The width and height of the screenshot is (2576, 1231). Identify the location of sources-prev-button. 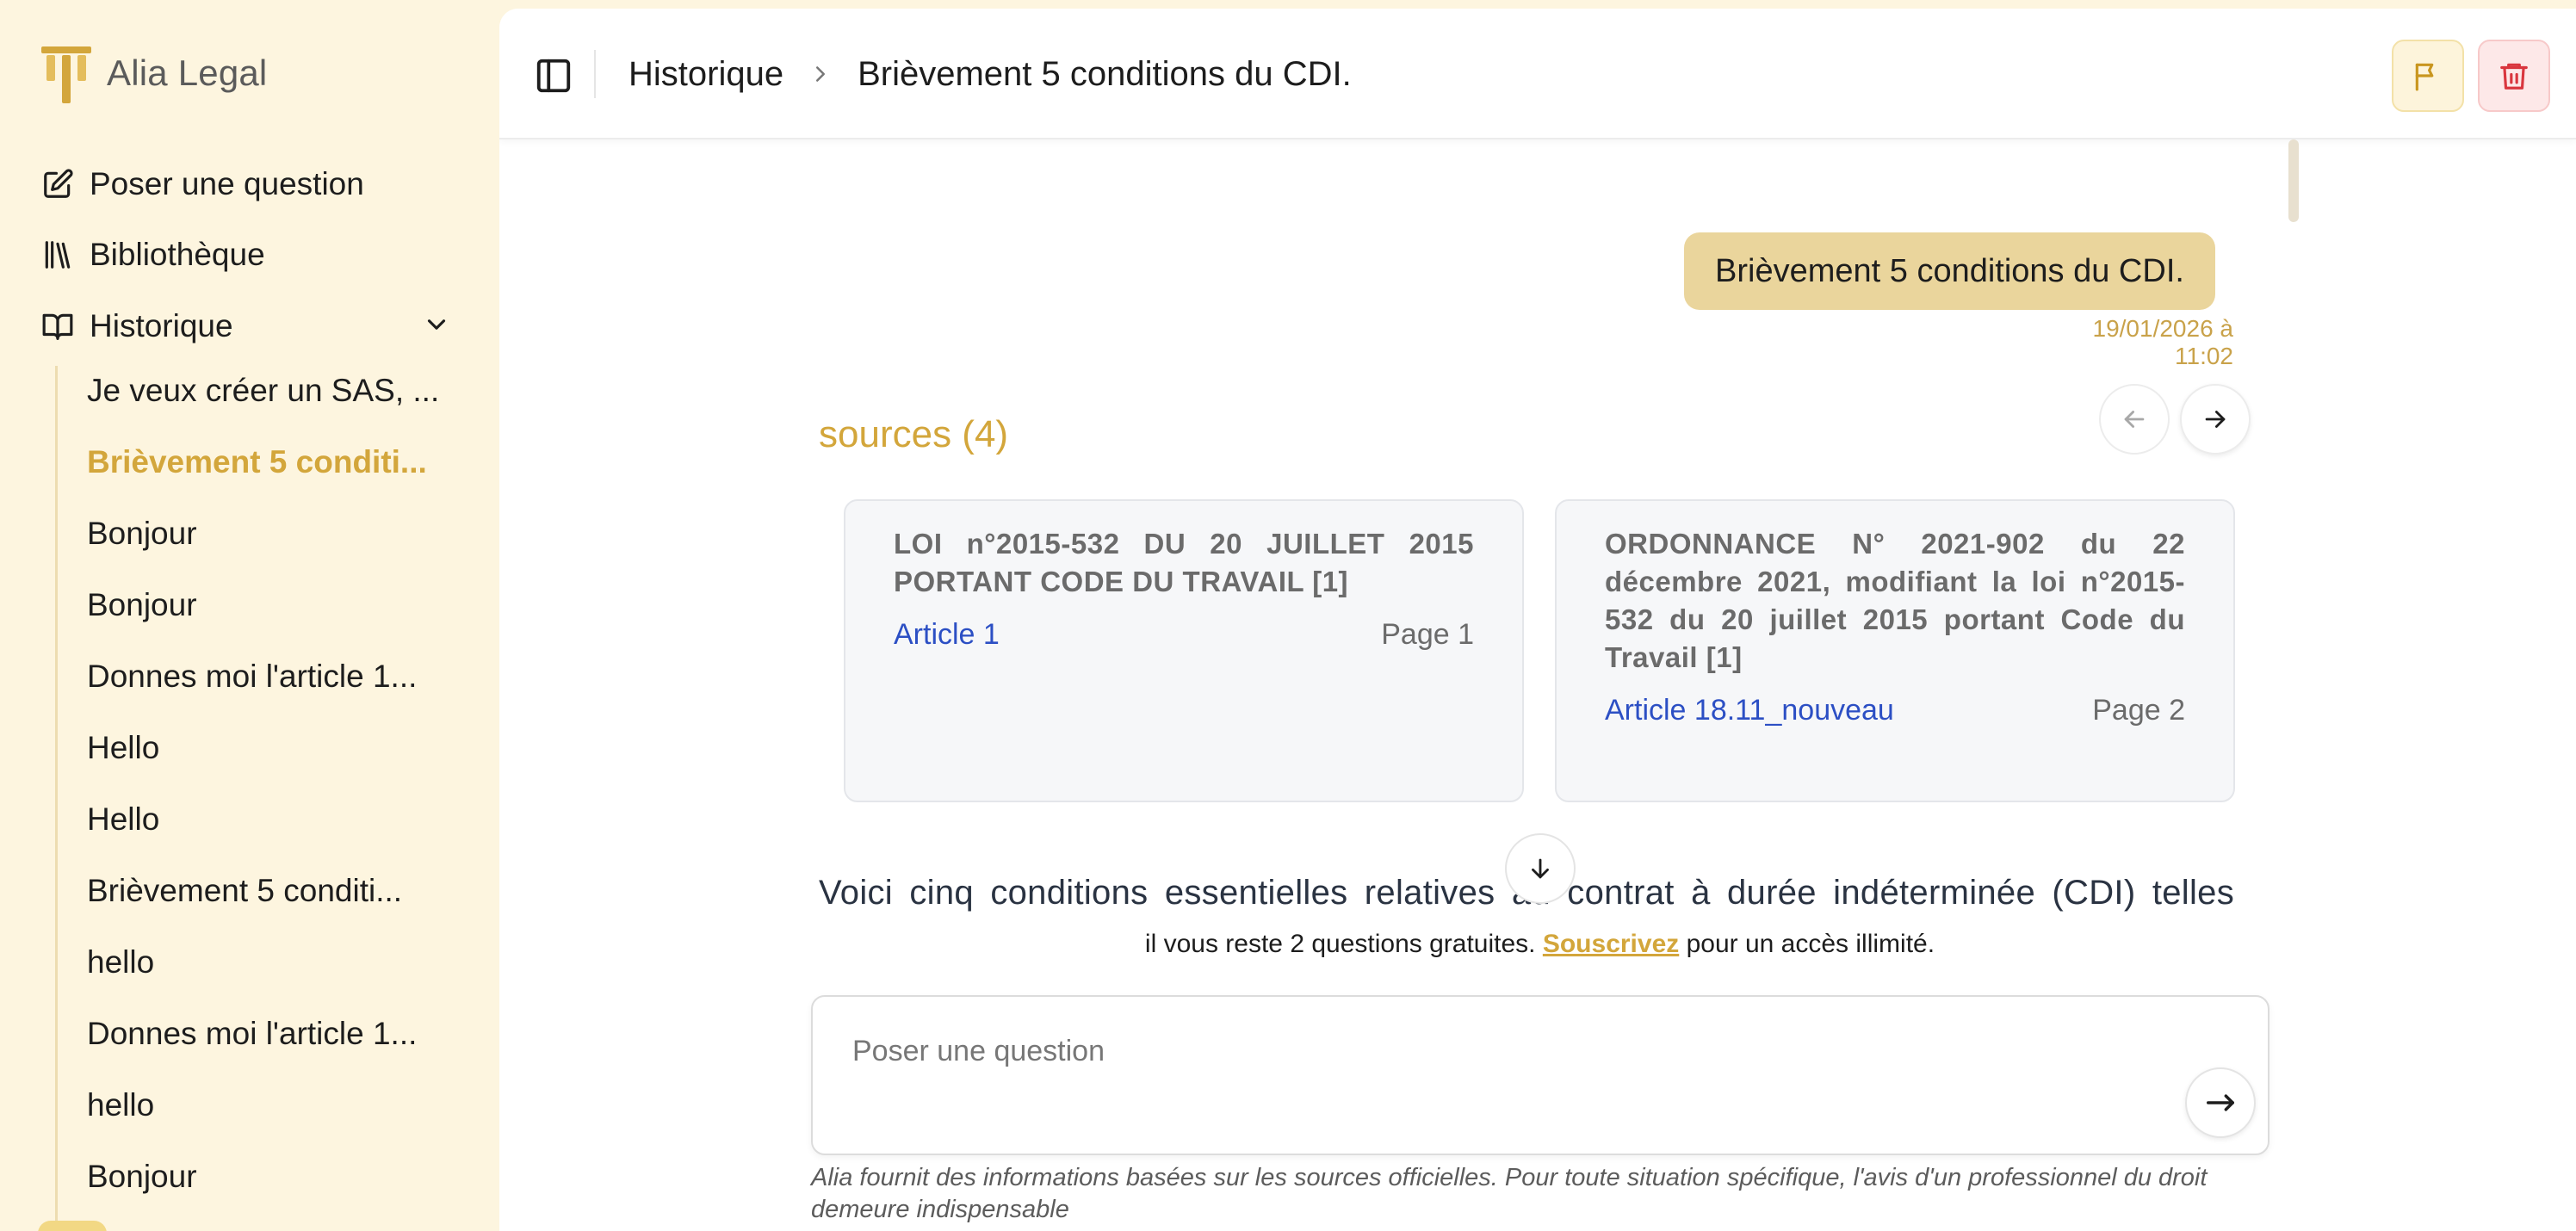
(2134, 419).